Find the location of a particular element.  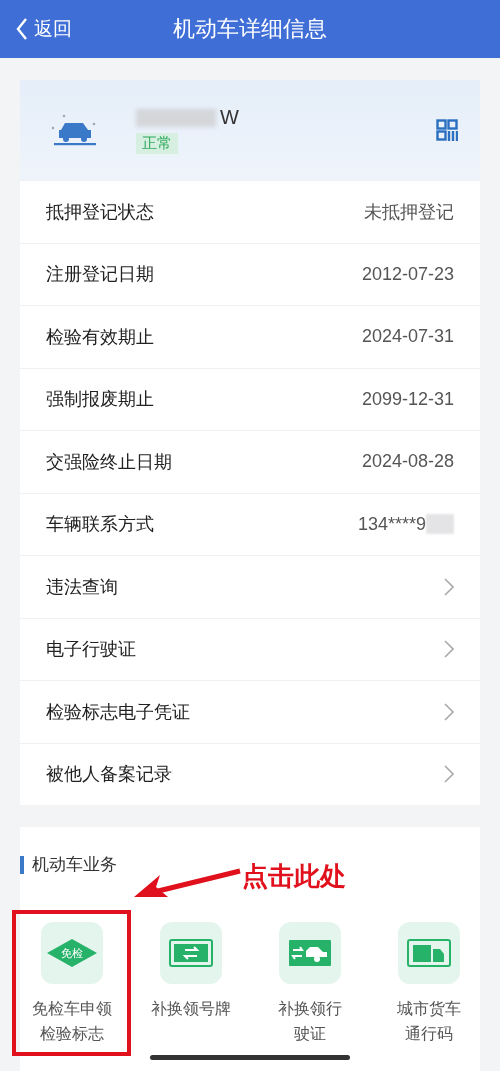

menu-row: 电子行驶证 is located at coordinates (250, 648).